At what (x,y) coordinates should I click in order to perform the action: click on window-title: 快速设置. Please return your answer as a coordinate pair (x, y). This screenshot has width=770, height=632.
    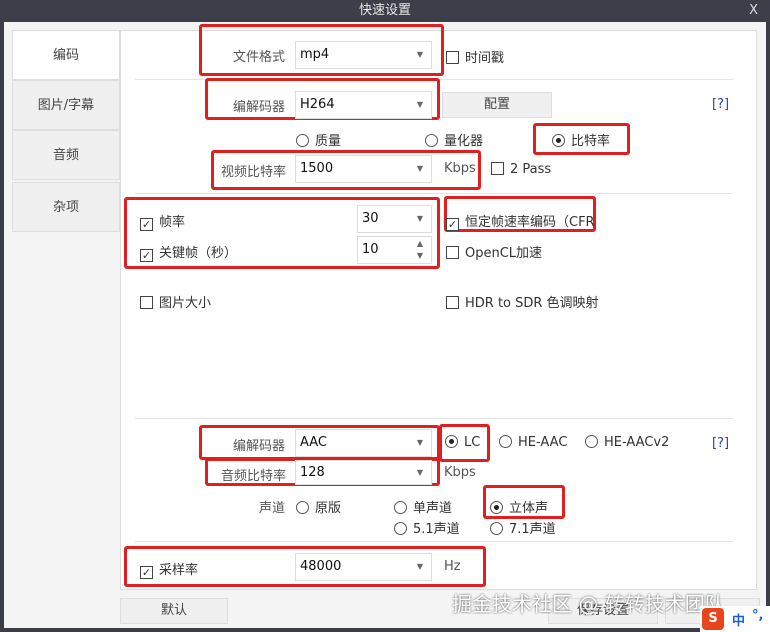
    Looking at the image, I should click on (384, 10).